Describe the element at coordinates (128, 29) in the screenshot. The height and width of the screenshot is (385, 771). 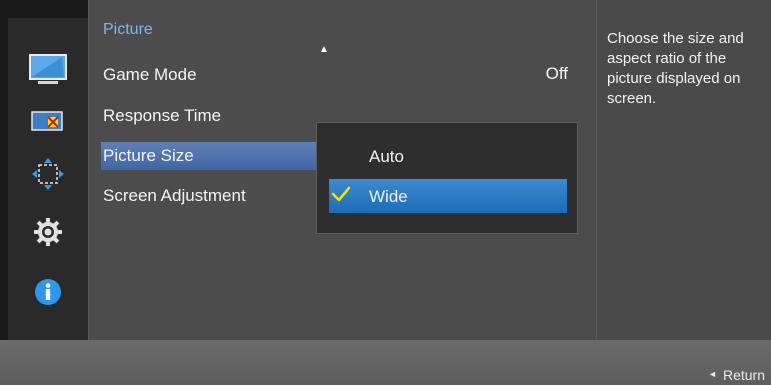
I see `panel-title: Picture` at that location.